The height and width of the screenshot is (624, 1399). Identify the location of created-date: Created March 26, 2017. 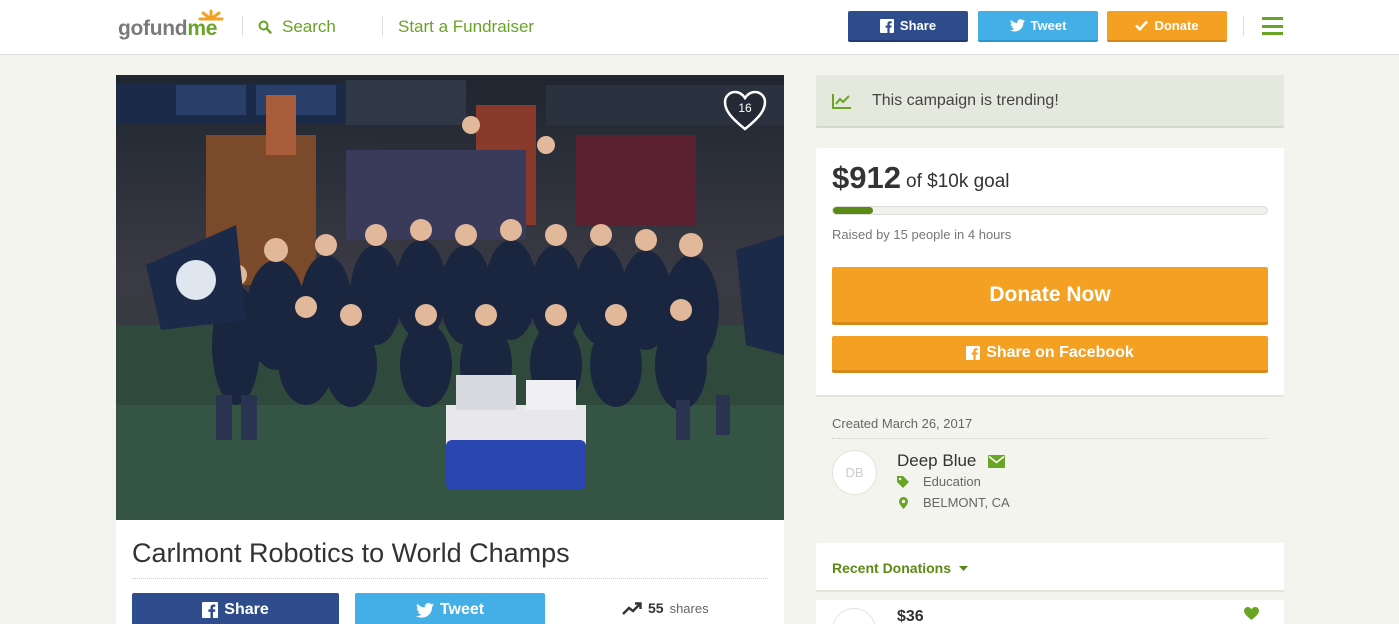
(902, 423).